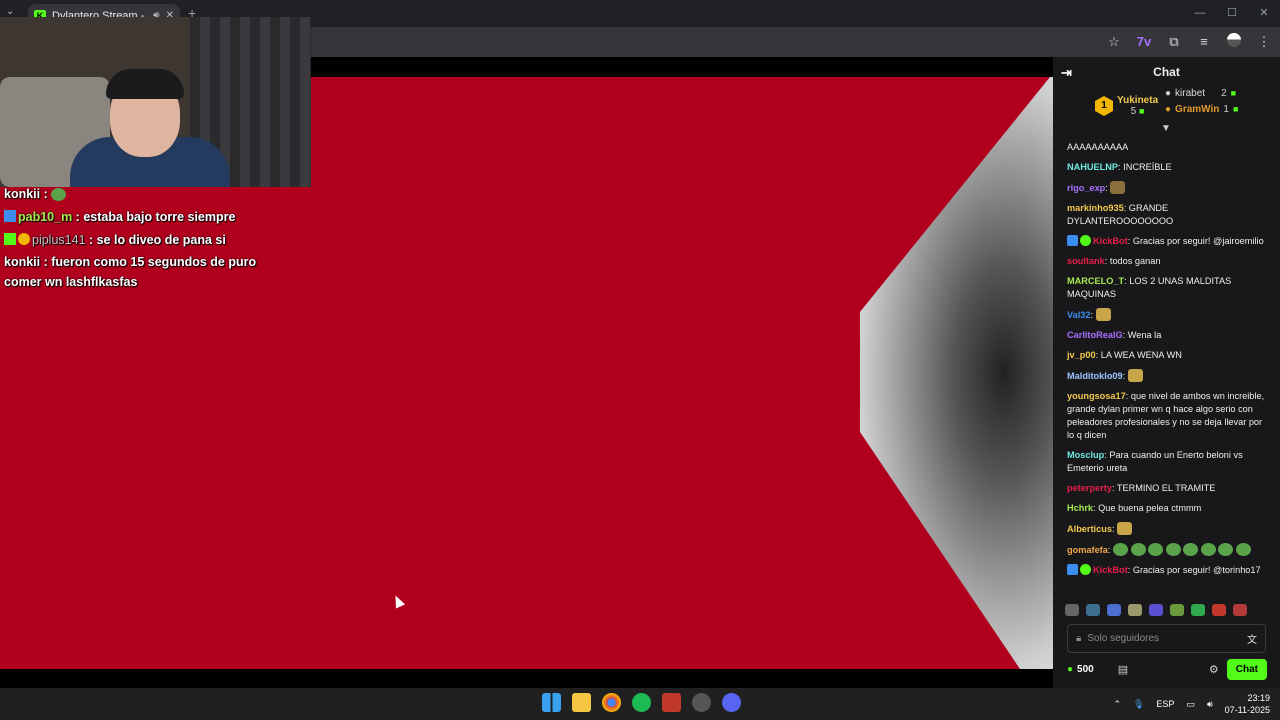 This screenshot has width=1280, height=720. What do you see at coordinates (1167, 570) in the screenshot?
I see `chat-message: KickBot: Gracias por seguir! @torinho17` at bounding box center [1167, 570].